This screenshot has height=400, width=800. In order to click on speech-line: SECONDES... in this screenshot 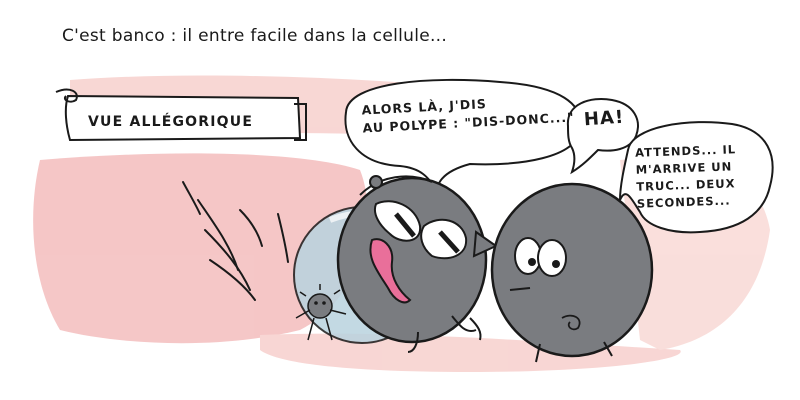, I will do `click(683, 202)`.